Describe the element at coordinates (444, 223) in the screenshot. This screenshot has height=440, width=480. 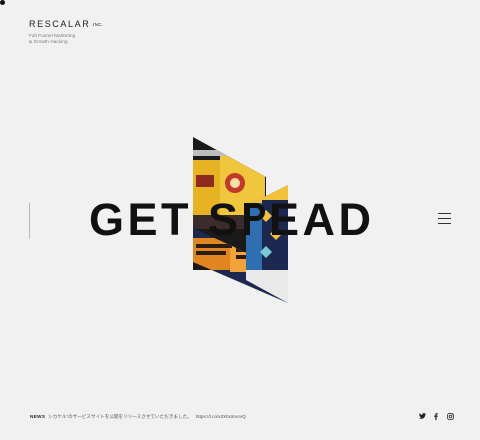
I see `menu-bar-bottom` at that location.